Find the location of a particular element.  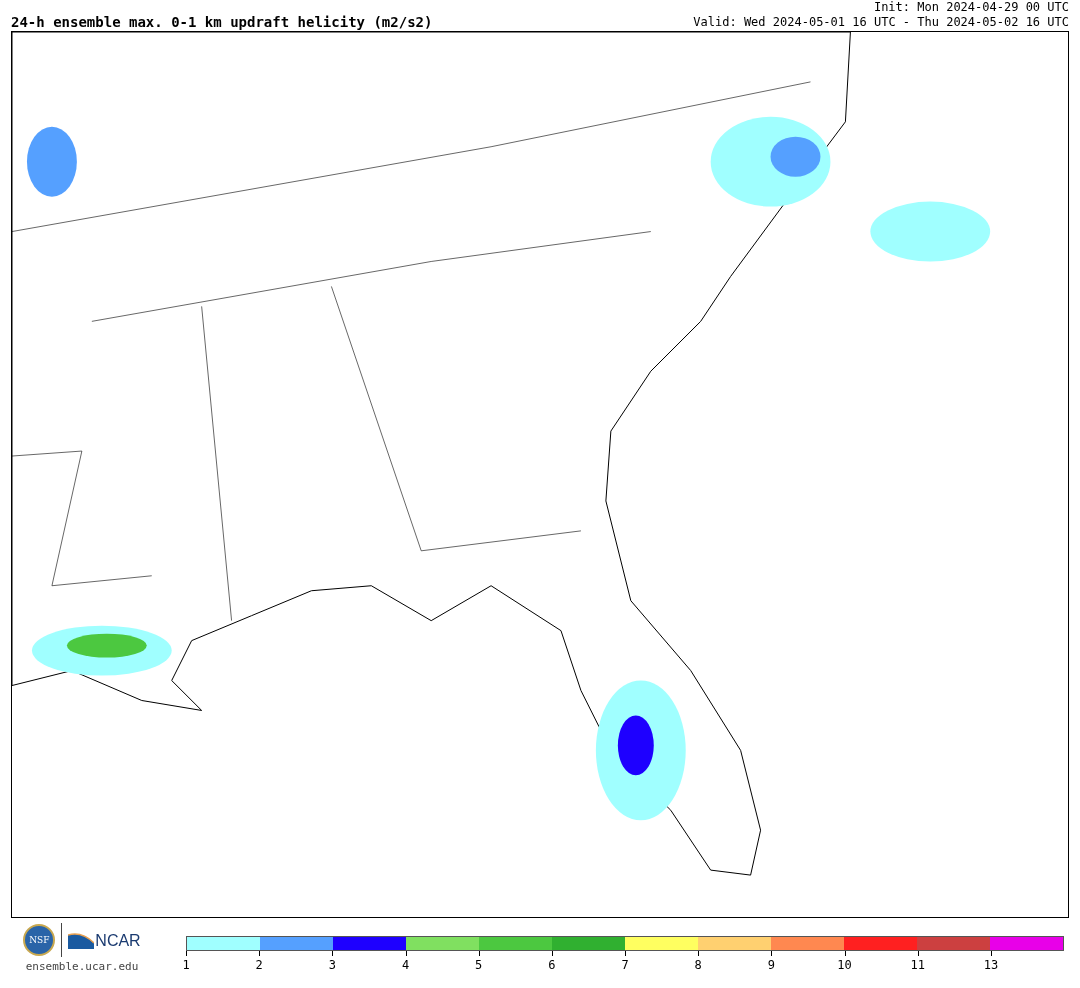

tick-label: 10 is located at coordinates (844, 965).